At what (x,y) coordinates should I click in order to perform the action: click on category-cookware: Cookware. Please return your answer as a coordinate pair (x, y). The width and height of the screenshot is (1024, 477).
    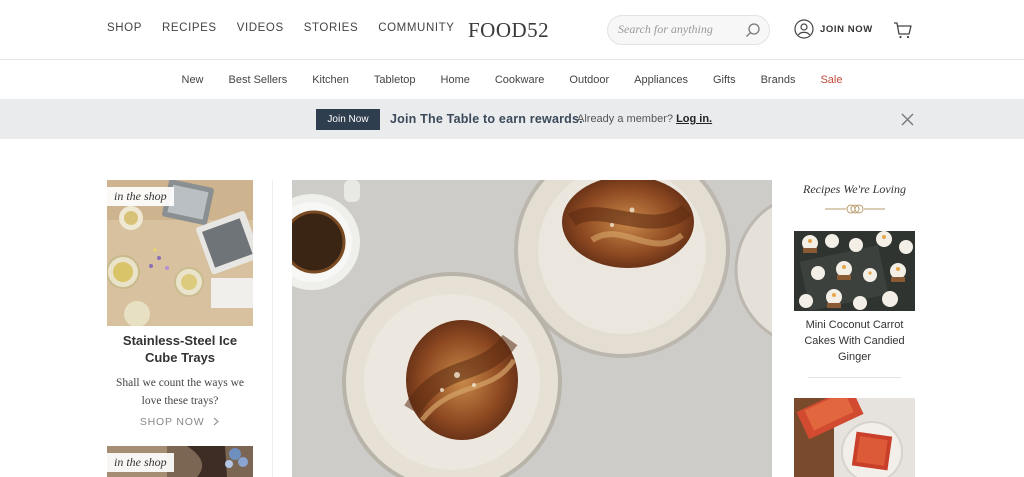
    Looking at the image, I should click on (520, 80).